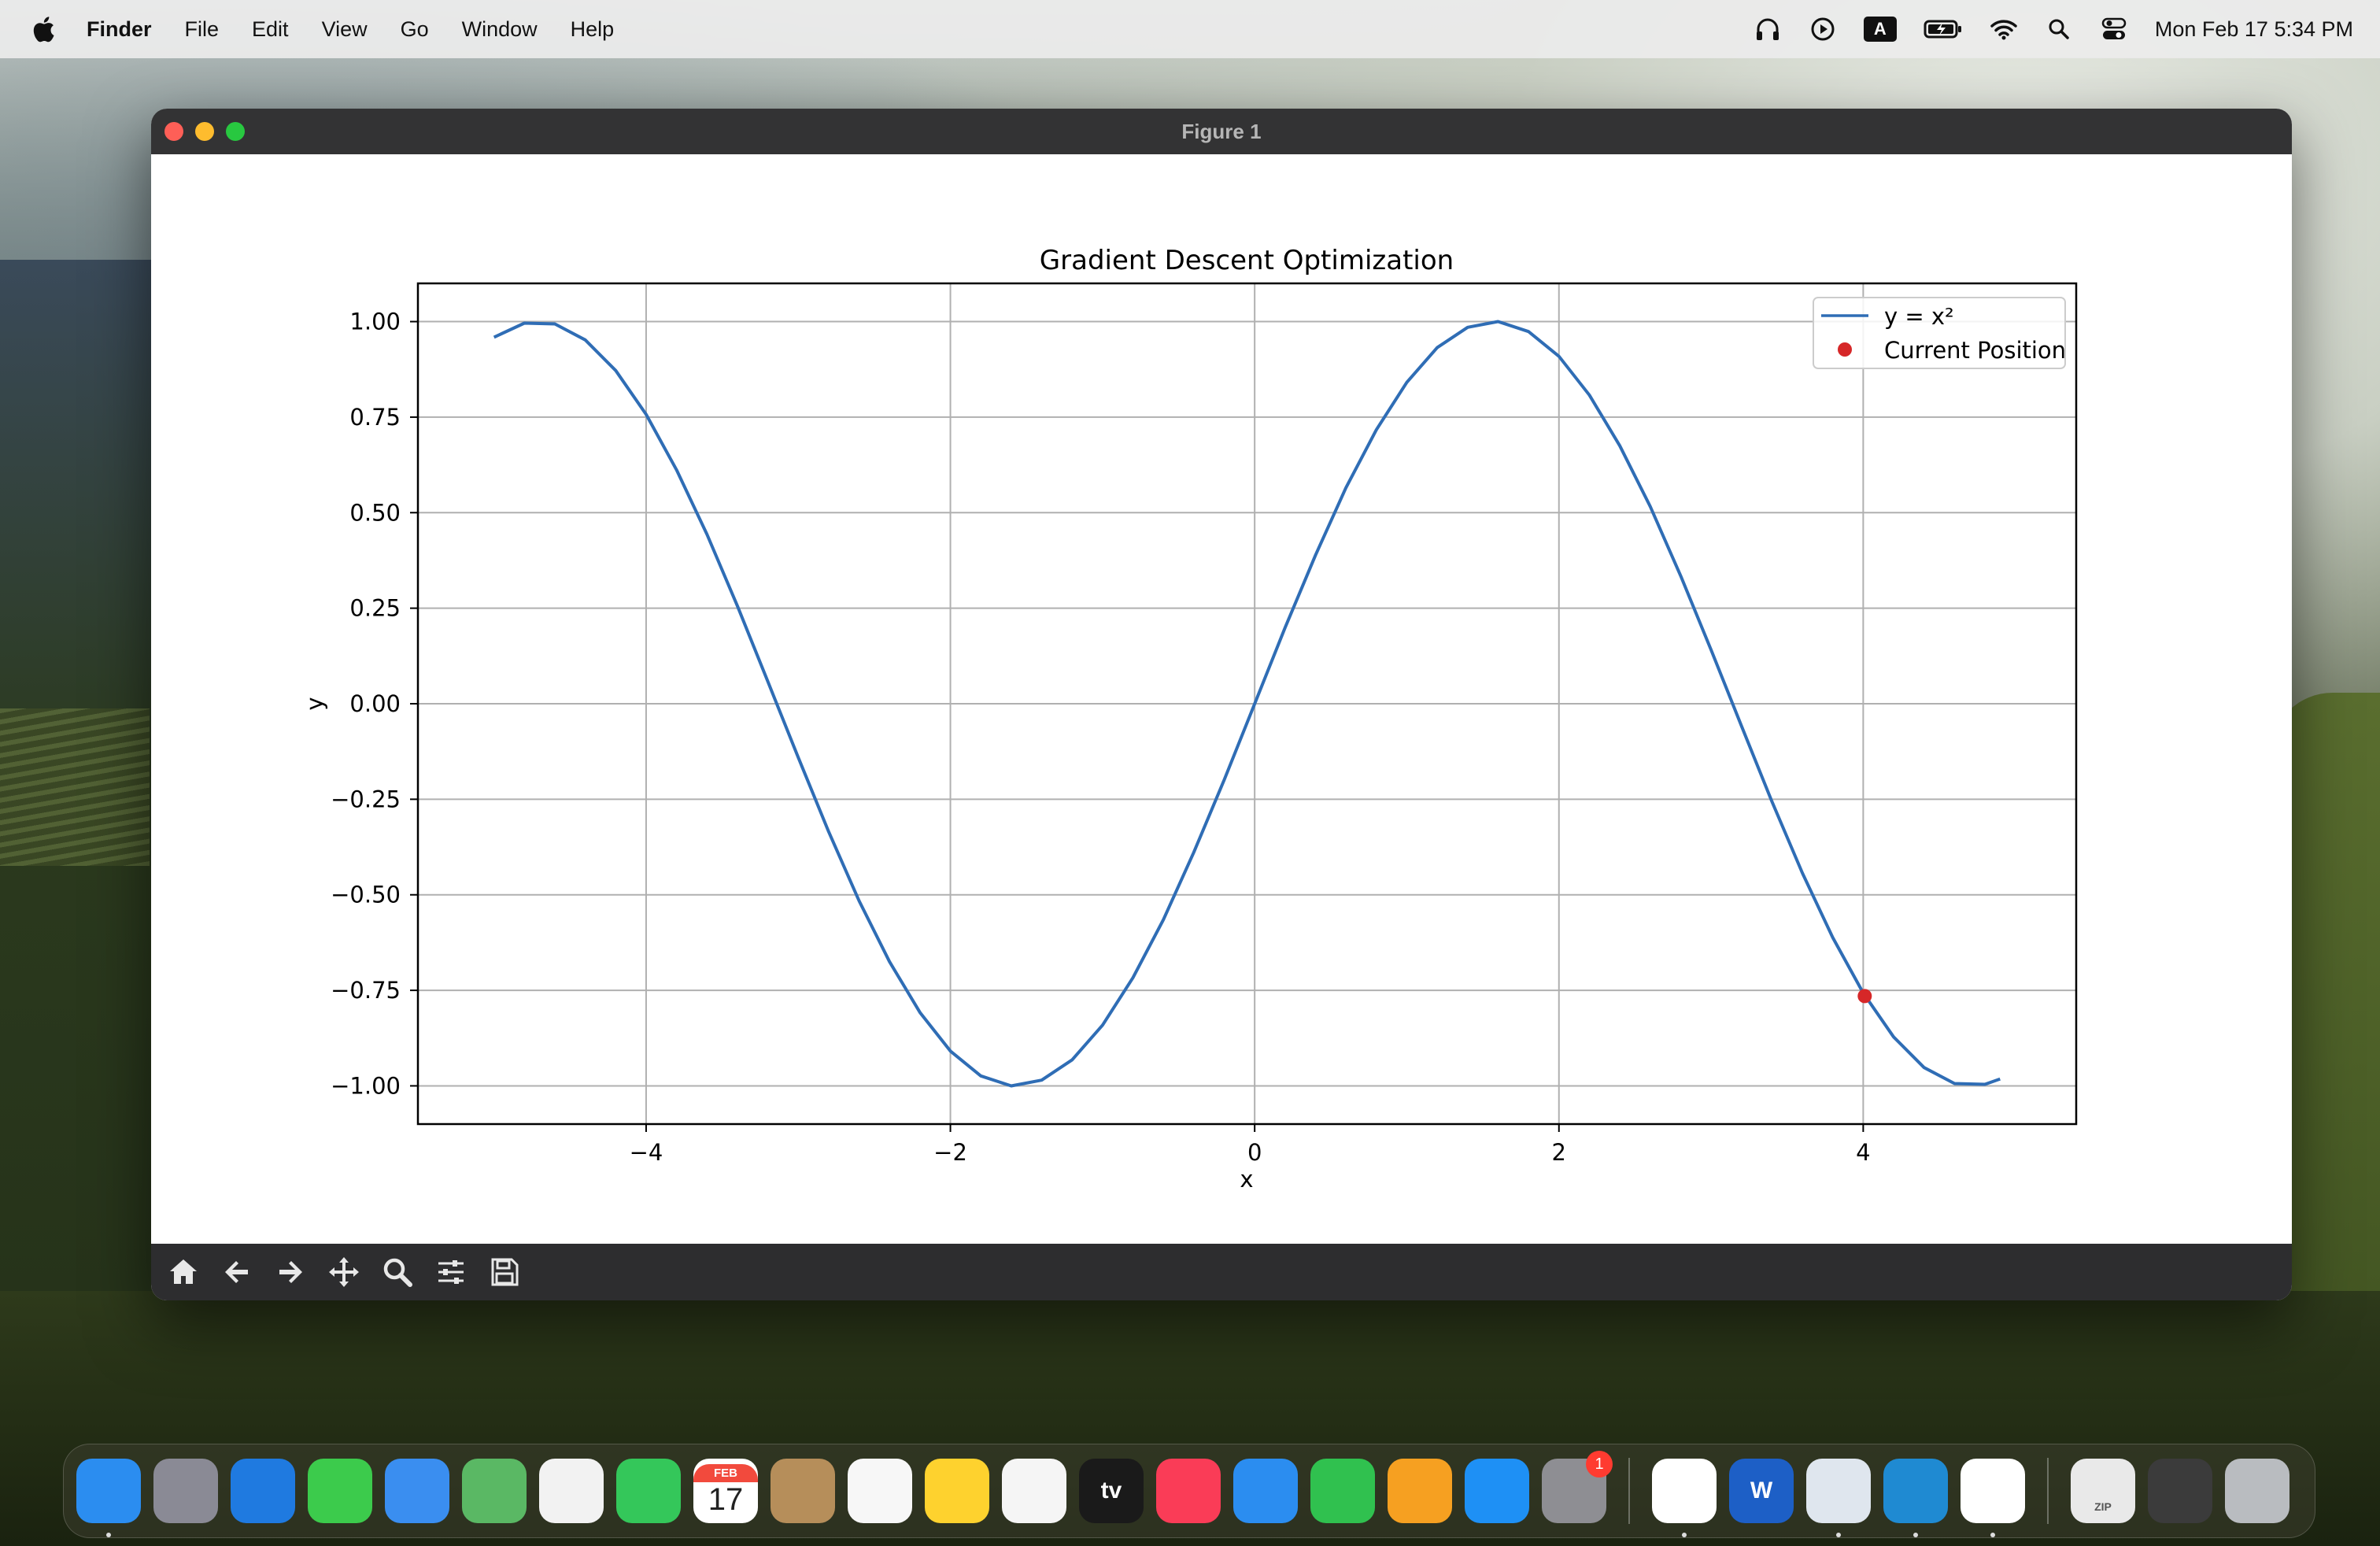 The image size is (2380, 1546). What do you see at coordinates (957, 1491) in the screenshot?
I see `notes-icon` at bounding box center [957, 1491].